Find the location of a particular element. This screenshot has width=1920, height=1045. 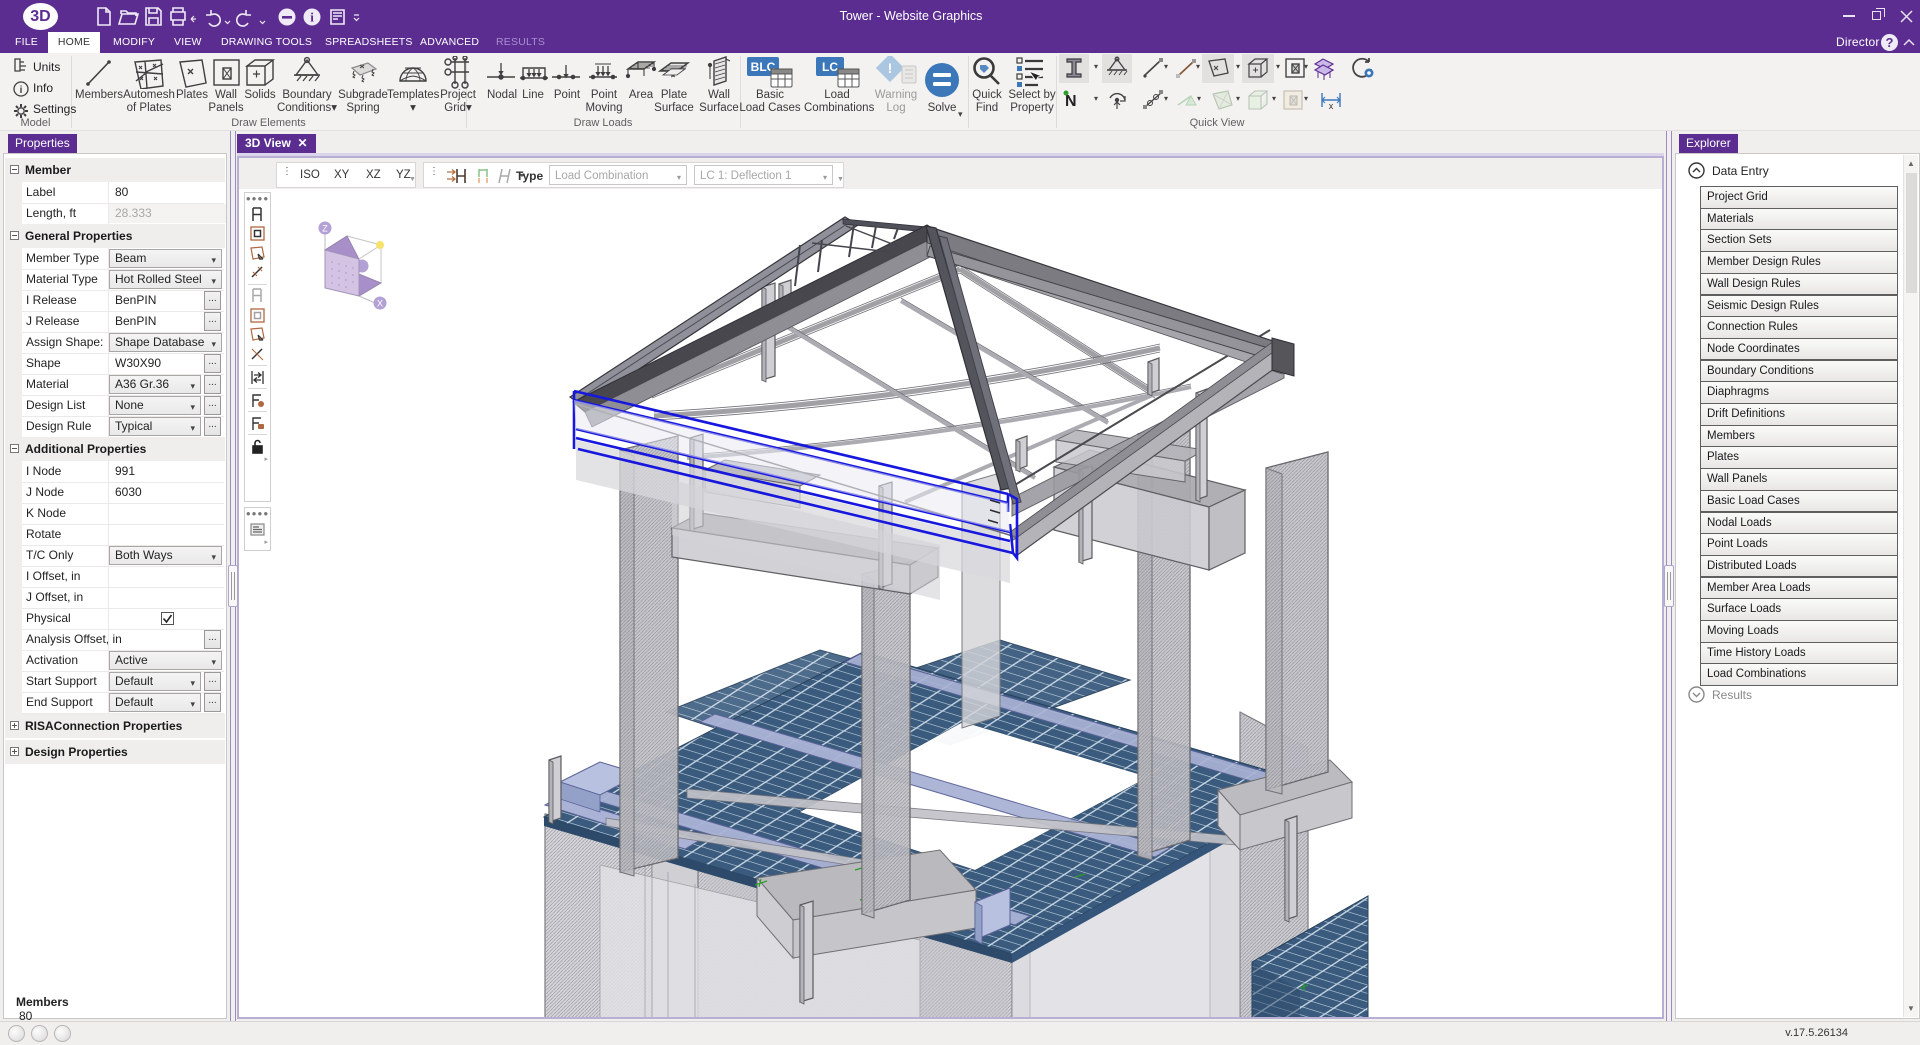

svg-text: LC is located at coordinates (830, 67).